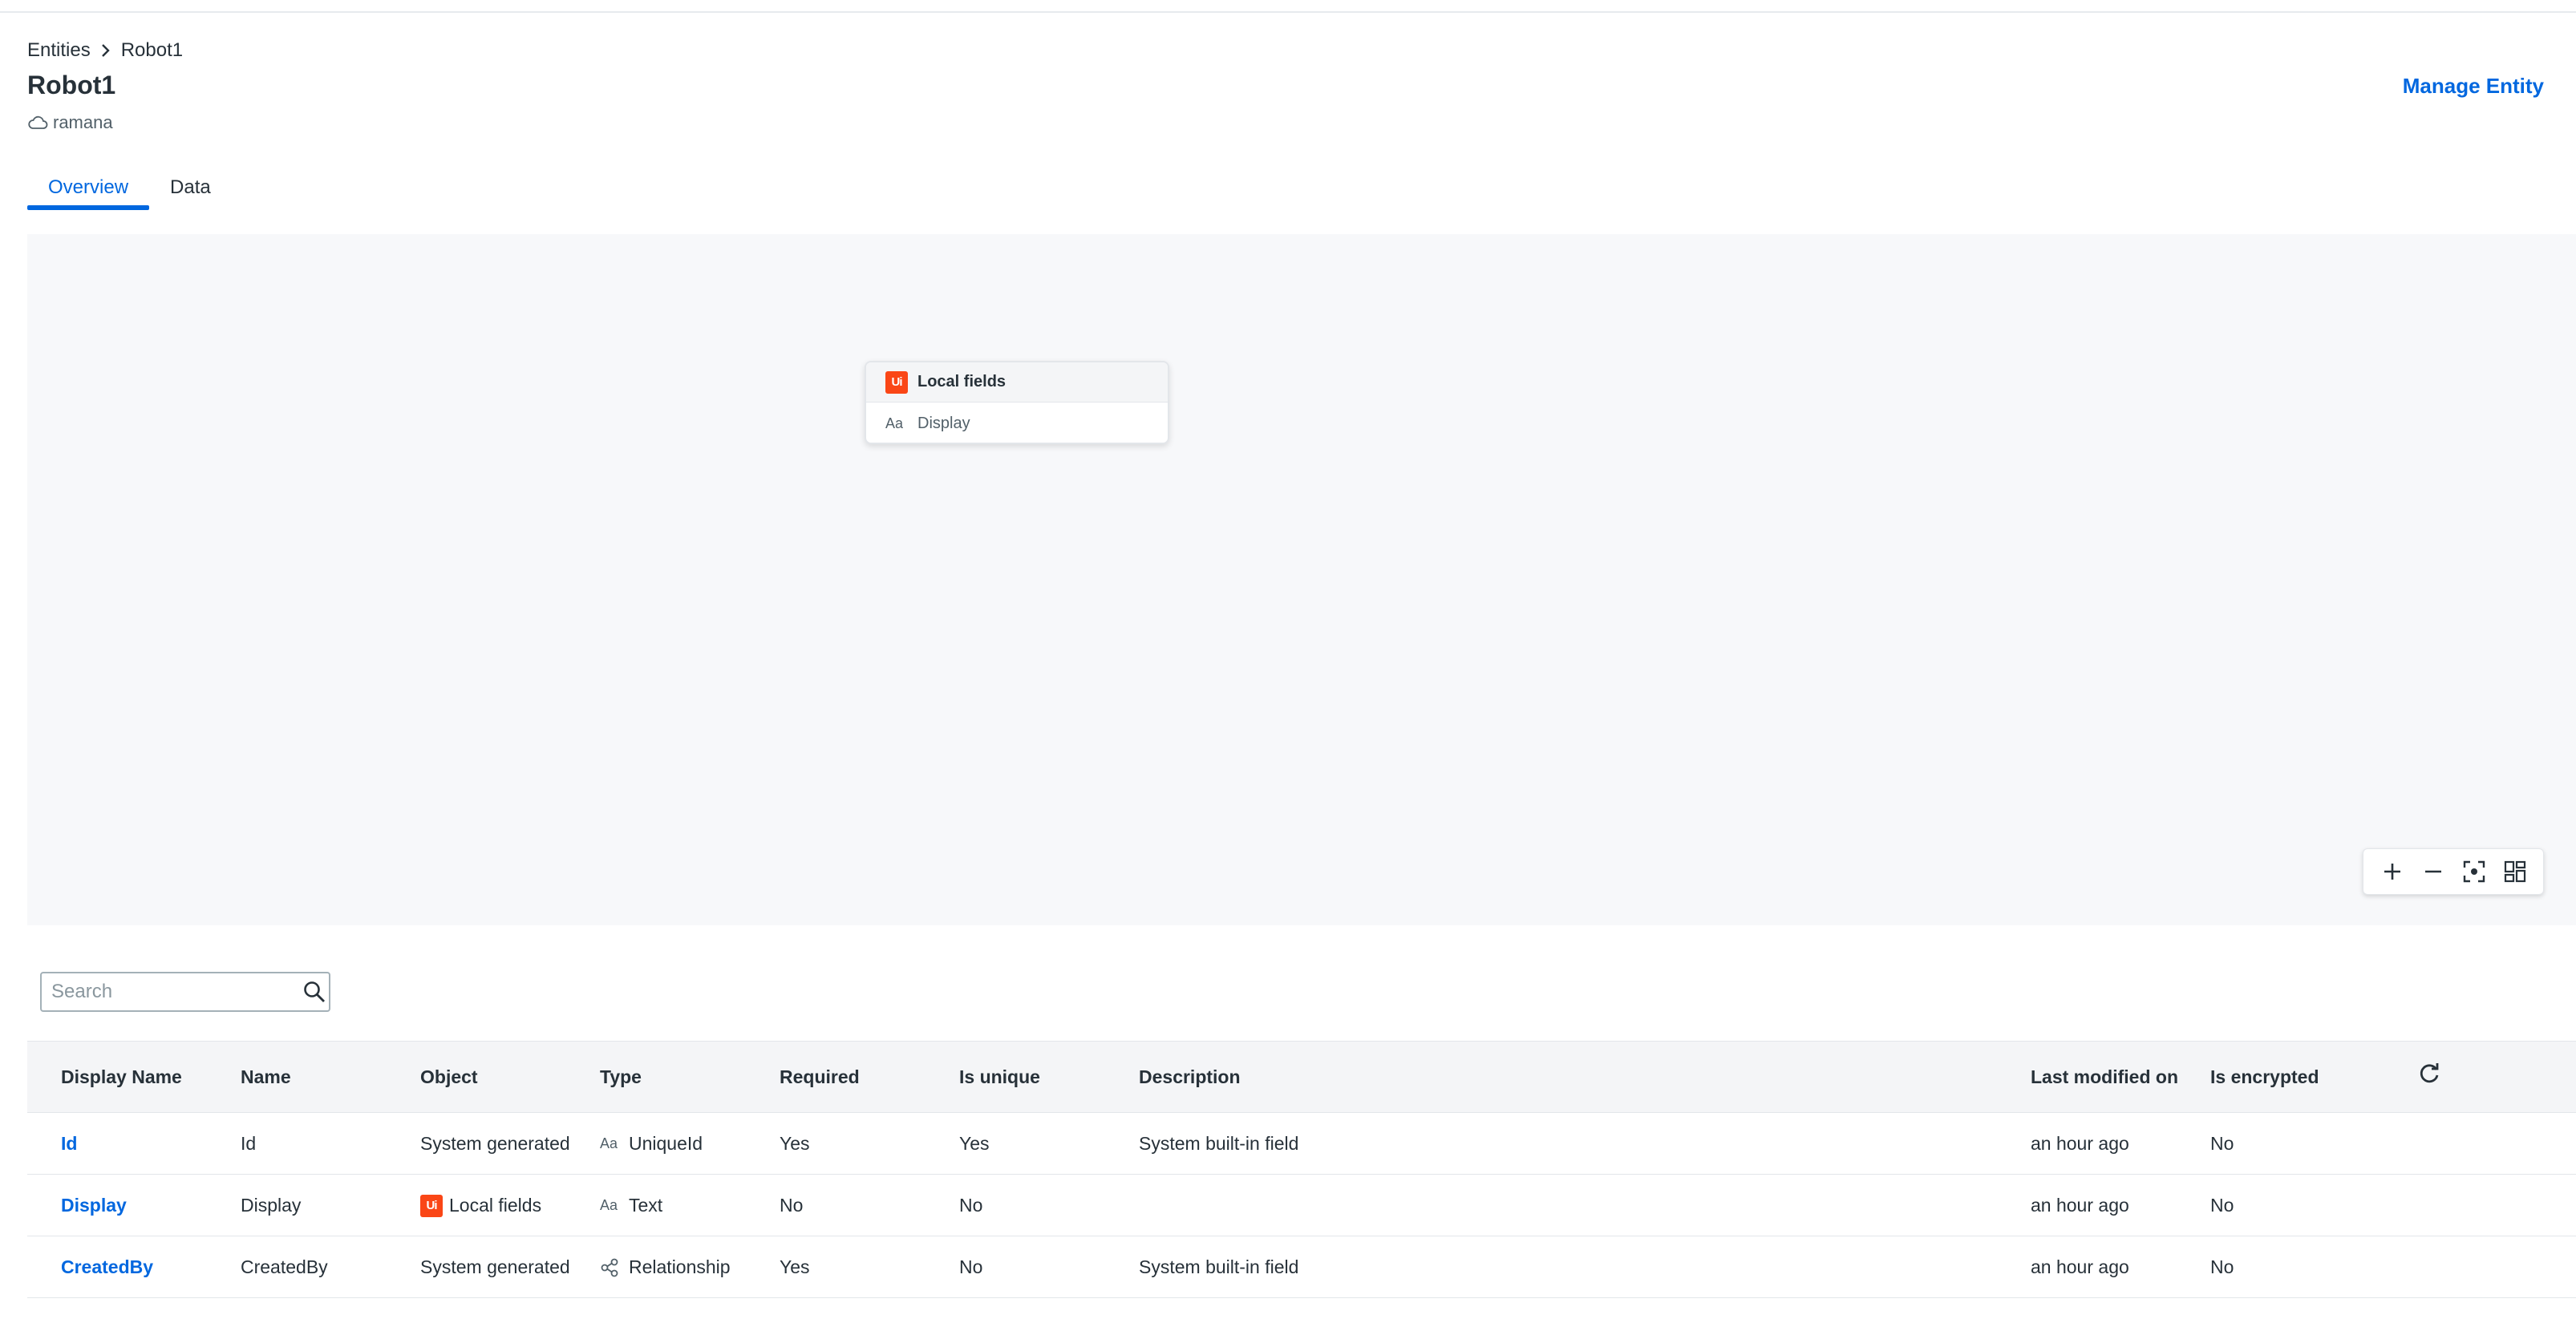 The image size is (2576, 1323). I want to click on node-field-name: Display, so click(943, 423).